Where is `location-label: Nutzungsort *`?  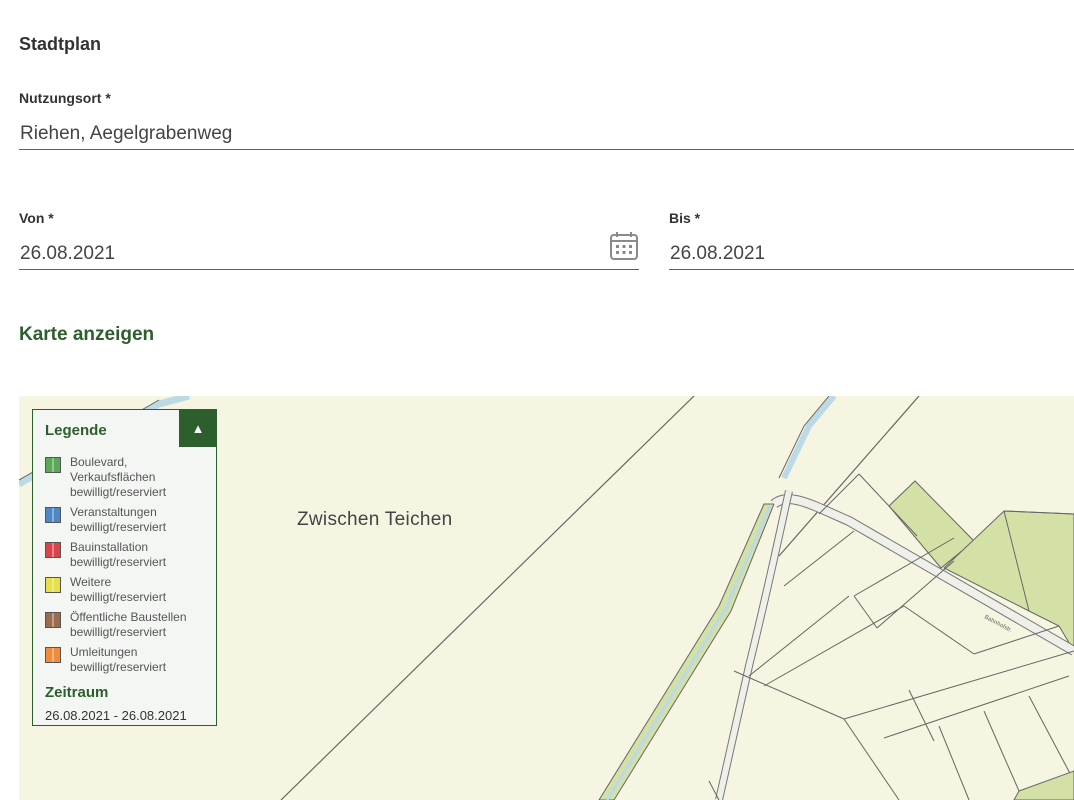 location-label: Nutzungsort * is located at coordinates (65, 98).